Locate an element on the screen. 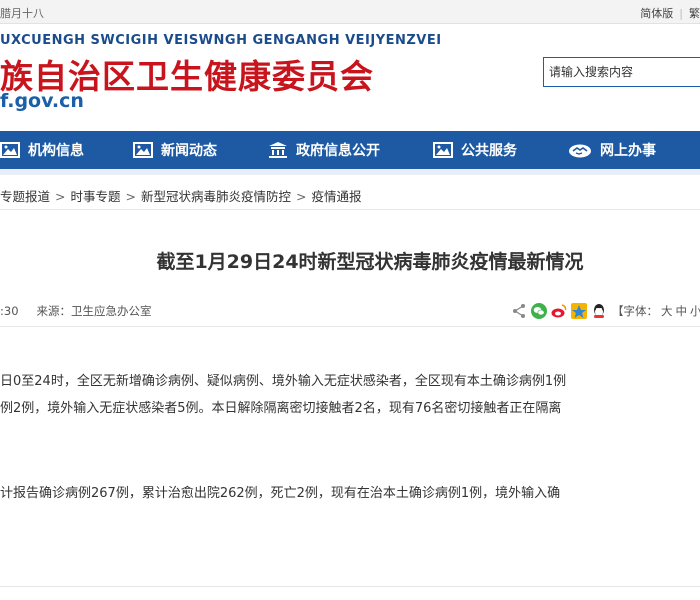 The width and height of the screenshot is (700, 600). lunar-date: 腊月十八 is located at coordinates (22, 13).